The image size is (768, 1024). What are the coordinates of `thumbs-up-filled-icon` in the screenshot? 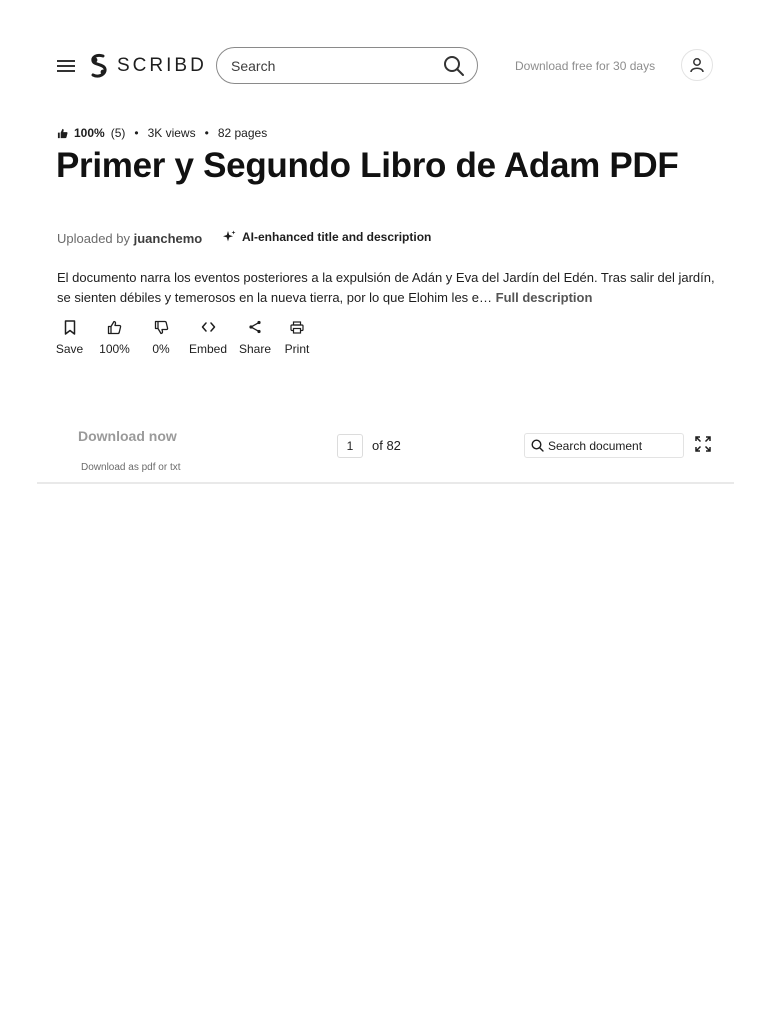 It's located at (62, 133).